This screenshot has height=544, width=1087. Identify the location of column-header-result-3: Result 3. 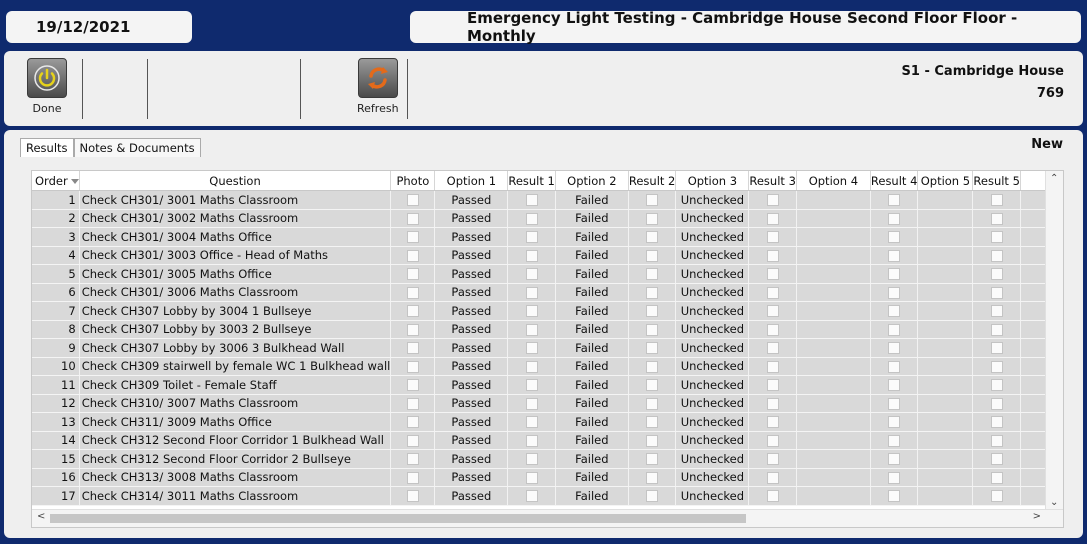
(772, 181).